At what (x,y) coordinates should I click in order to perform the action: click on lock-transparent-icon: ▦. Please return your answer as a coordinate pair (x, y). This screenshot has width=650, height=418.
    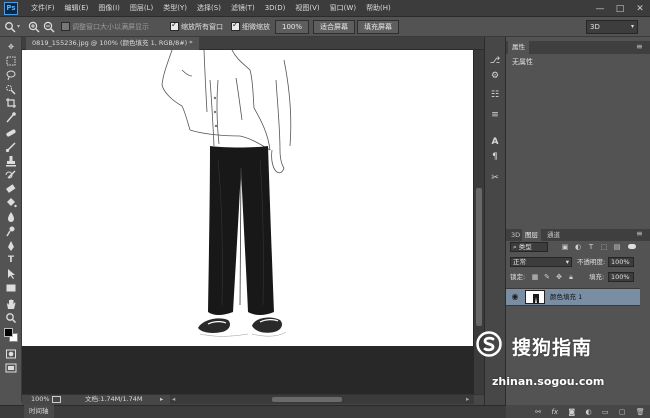
    Looking at the image, I should click on (535, 277).